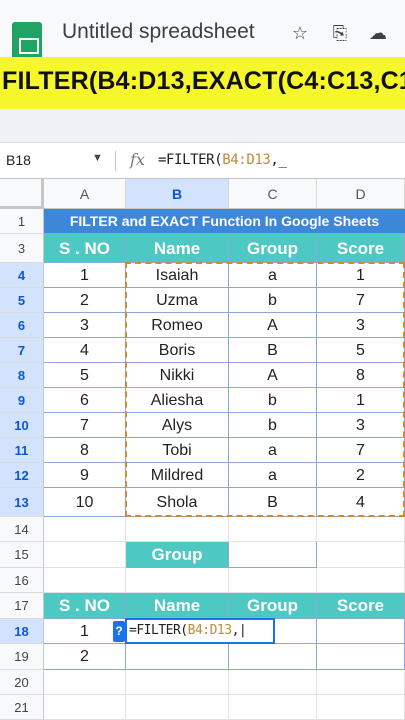 The image size is (405, 720). I want to click on criteria-label: Group, so click(177, 555).